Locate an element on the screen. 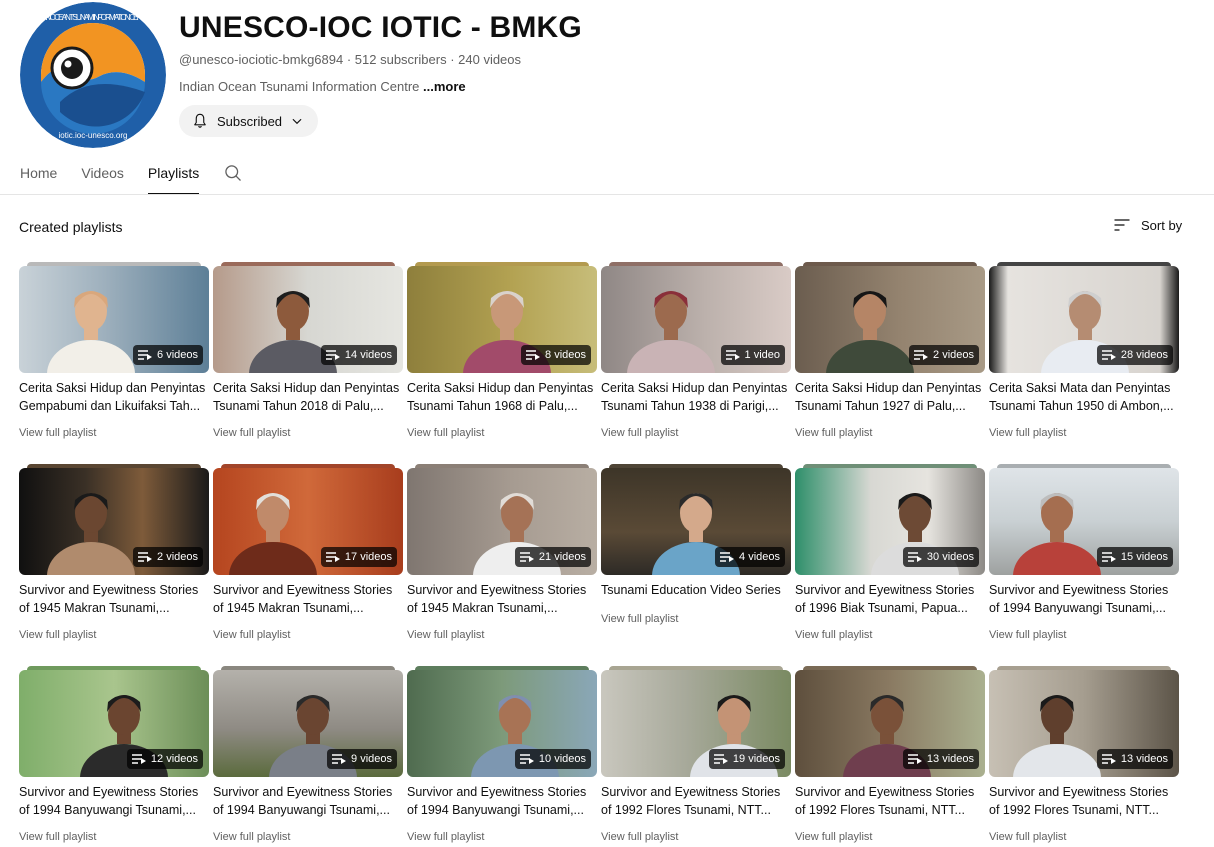 The image size is (1214, 847). playlist-thumbnail: 12 videos is located at coordinates (114, 723).